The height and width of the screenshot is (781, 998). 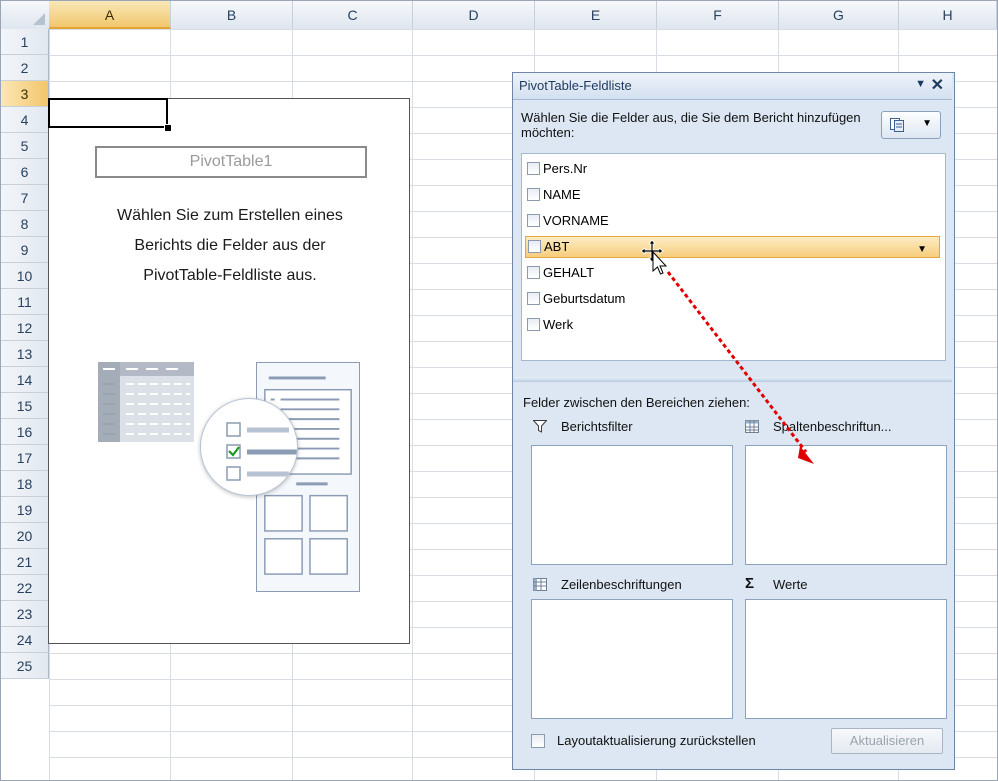 I want to click on panel-title-bar: PivotTable-Feldliste ▼ ✕, so click(x=732, y=86).